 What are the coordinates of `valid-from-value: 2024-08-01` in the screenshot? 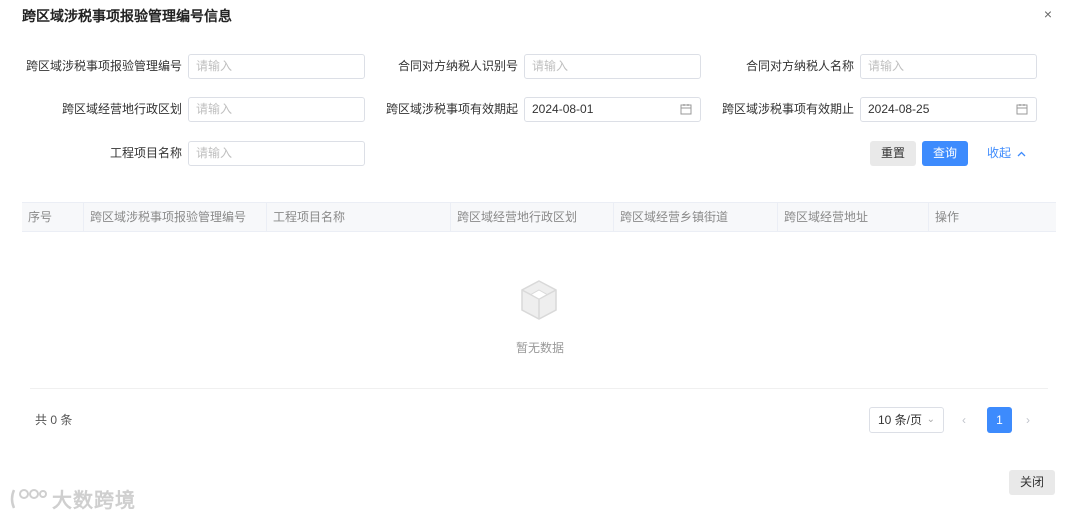 It's located at (563, 109).